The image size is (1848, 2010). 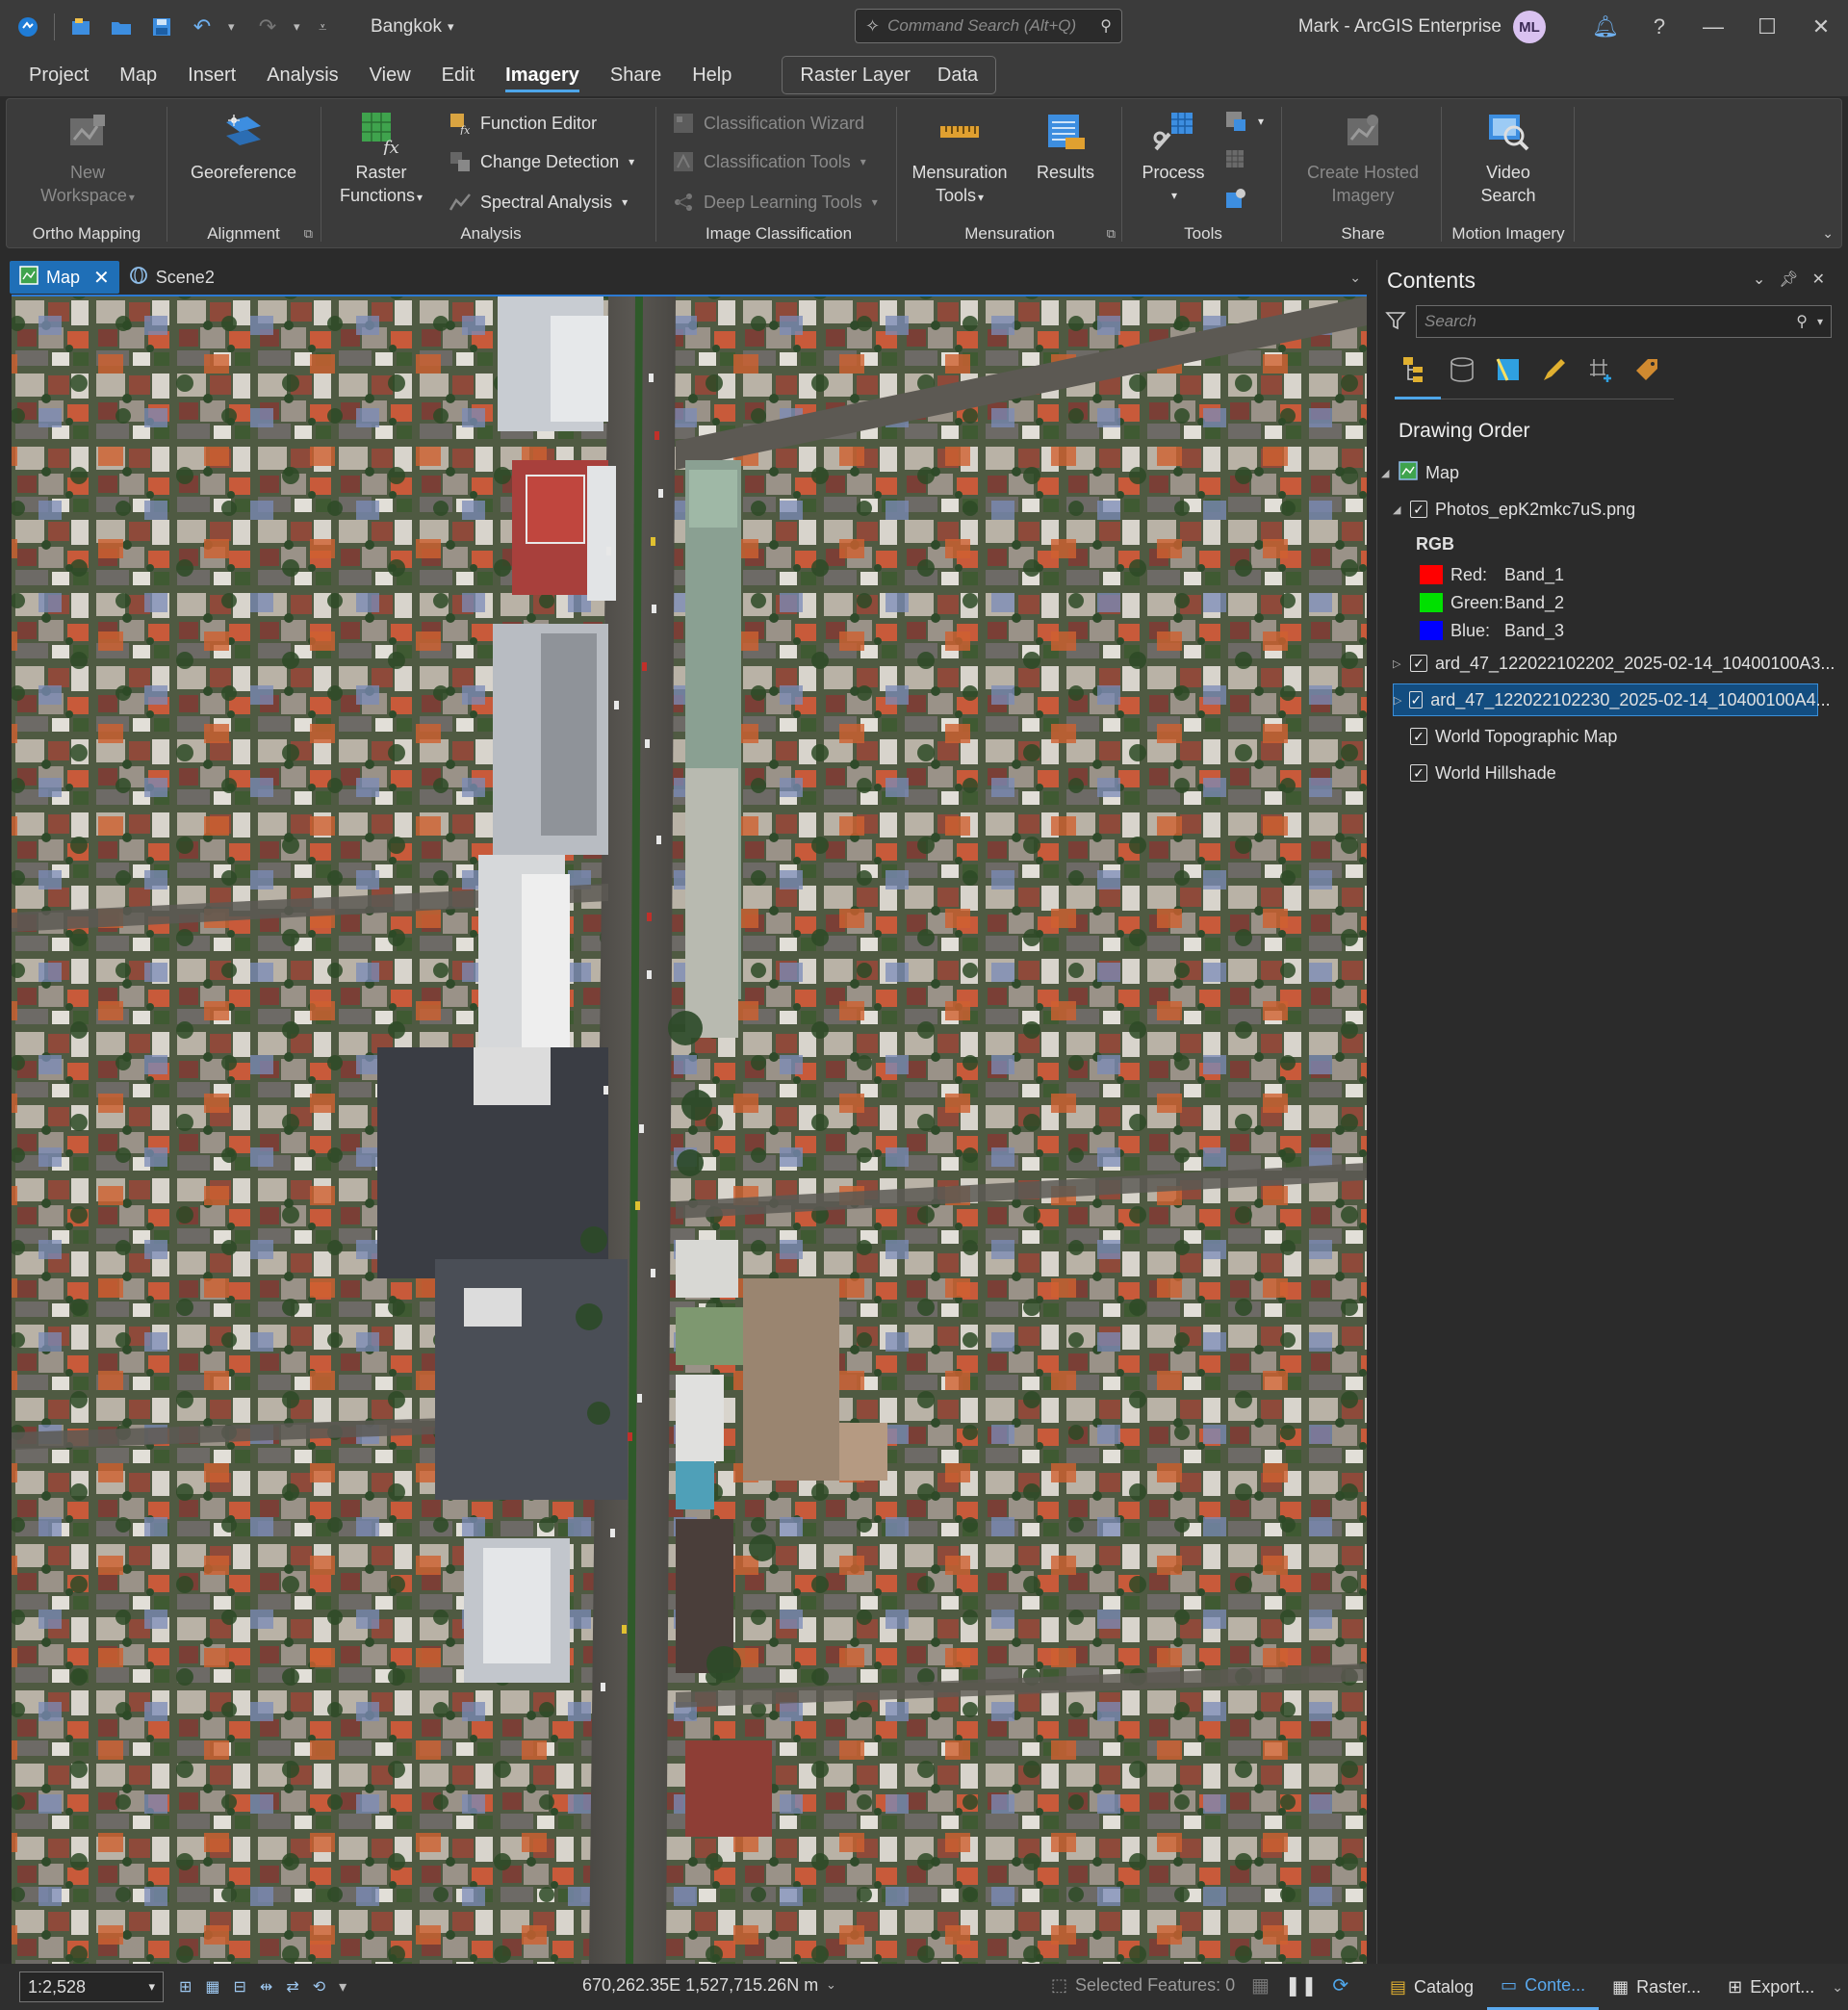 What do you see at coordinates (325, 28) in the screenshot?
I see `customize-toolbar-icon: ⩡` at bounding box center [325, 28].